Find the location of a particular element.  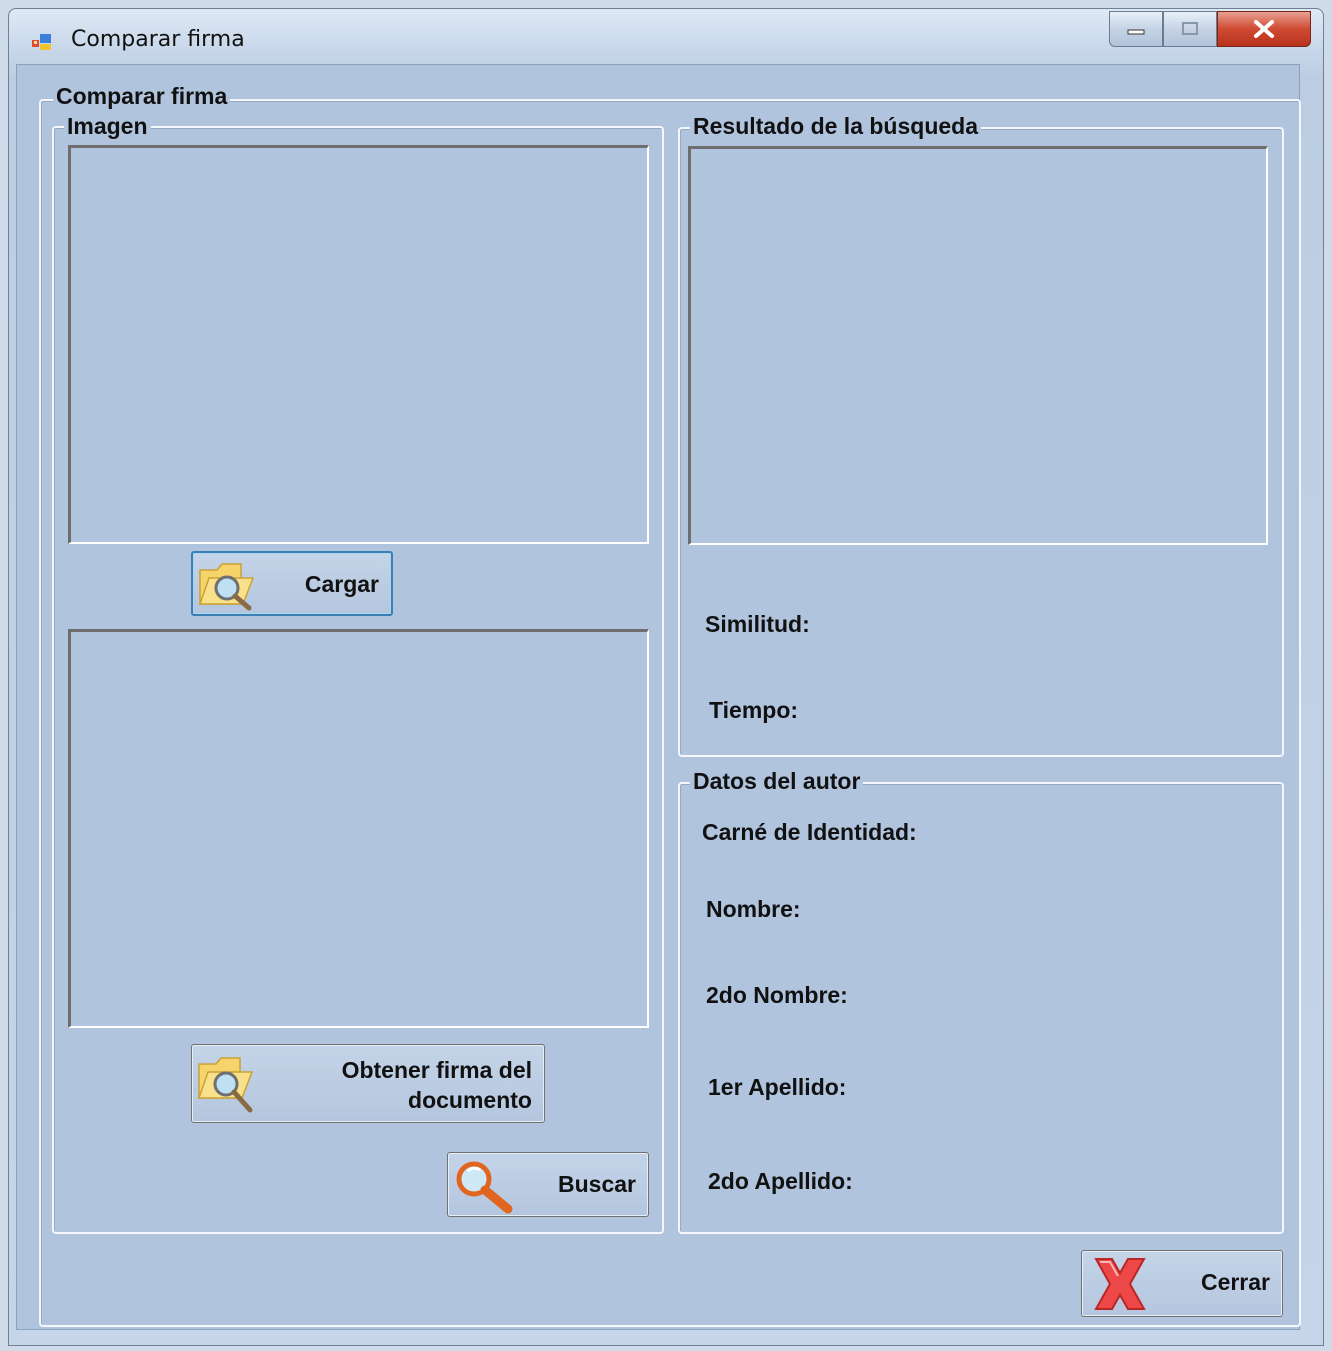

maximize-button is located at coordinates (1190, 29).